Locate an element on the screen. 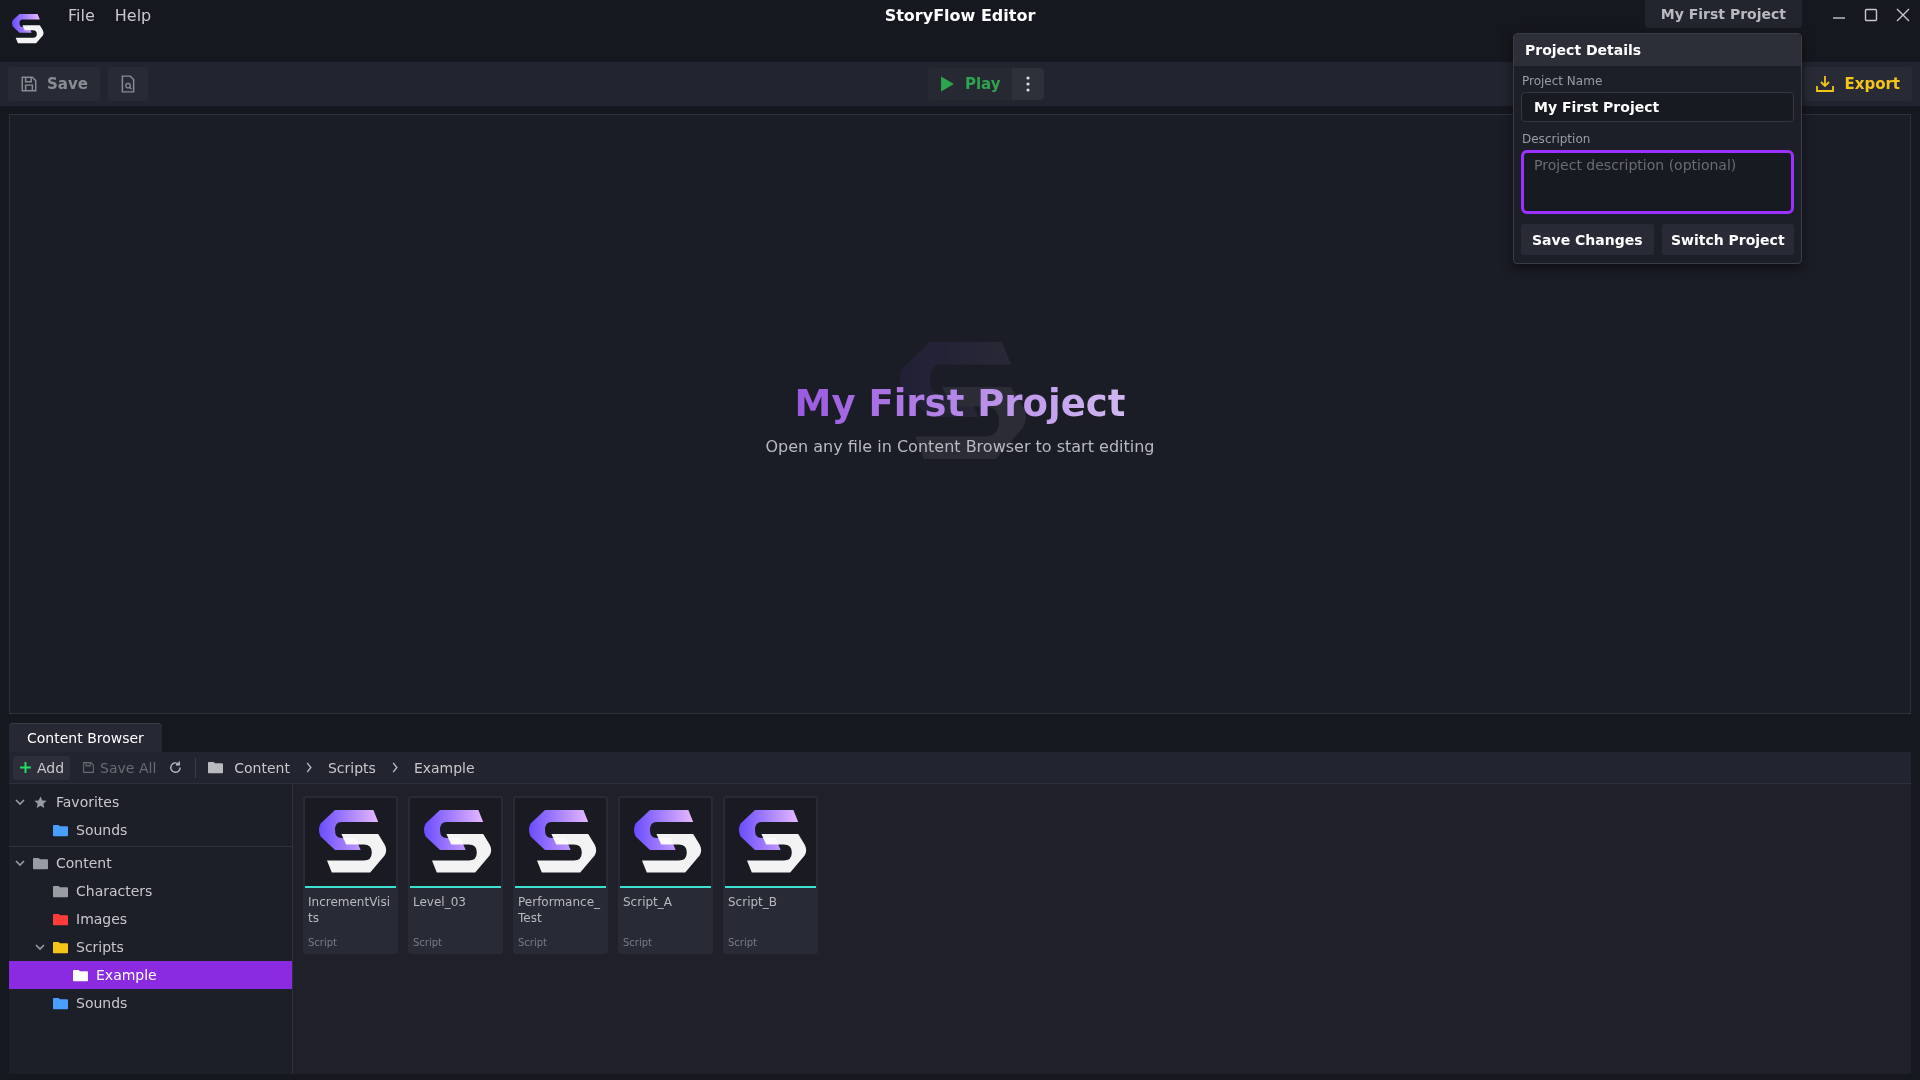 The image size is (1920, 1080). export-button: Export is located at coordinates (1858, 84).